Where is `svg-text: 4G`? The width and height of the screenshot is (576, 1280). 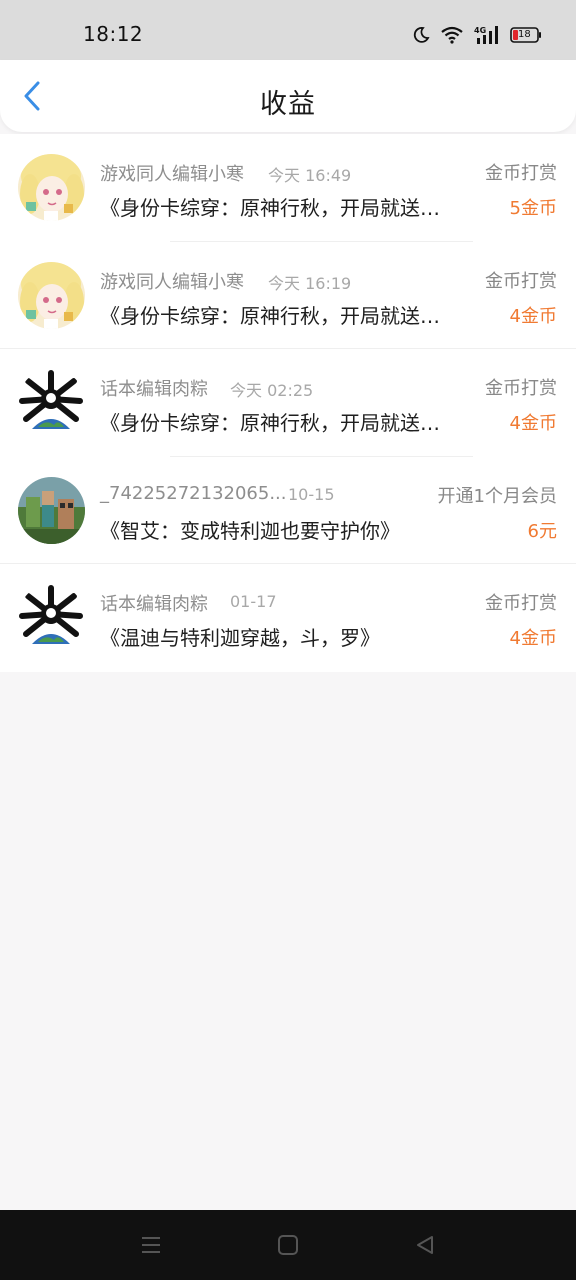
svg-text: 4G is located at coordinates (480, 30).